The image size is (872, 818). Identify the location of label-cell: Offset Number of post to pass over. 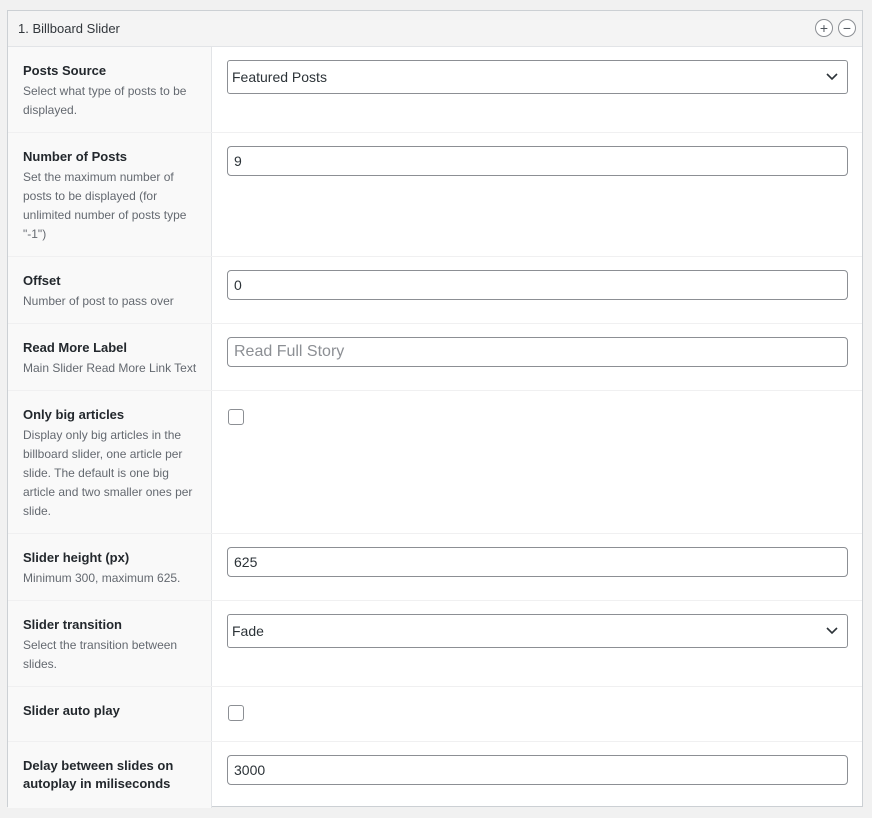
(110, 290).